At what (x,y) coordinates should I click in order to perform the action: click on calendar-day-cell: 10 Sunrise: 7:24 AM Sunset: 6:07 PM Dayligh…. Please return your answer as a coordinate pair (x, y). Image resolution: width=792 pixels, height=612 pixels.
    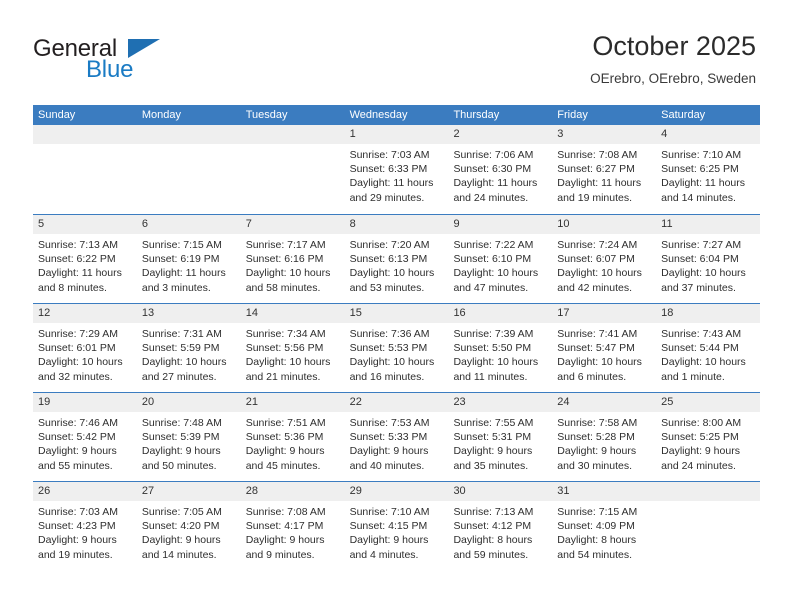
    Looking at the image, I should click on (604, 259).